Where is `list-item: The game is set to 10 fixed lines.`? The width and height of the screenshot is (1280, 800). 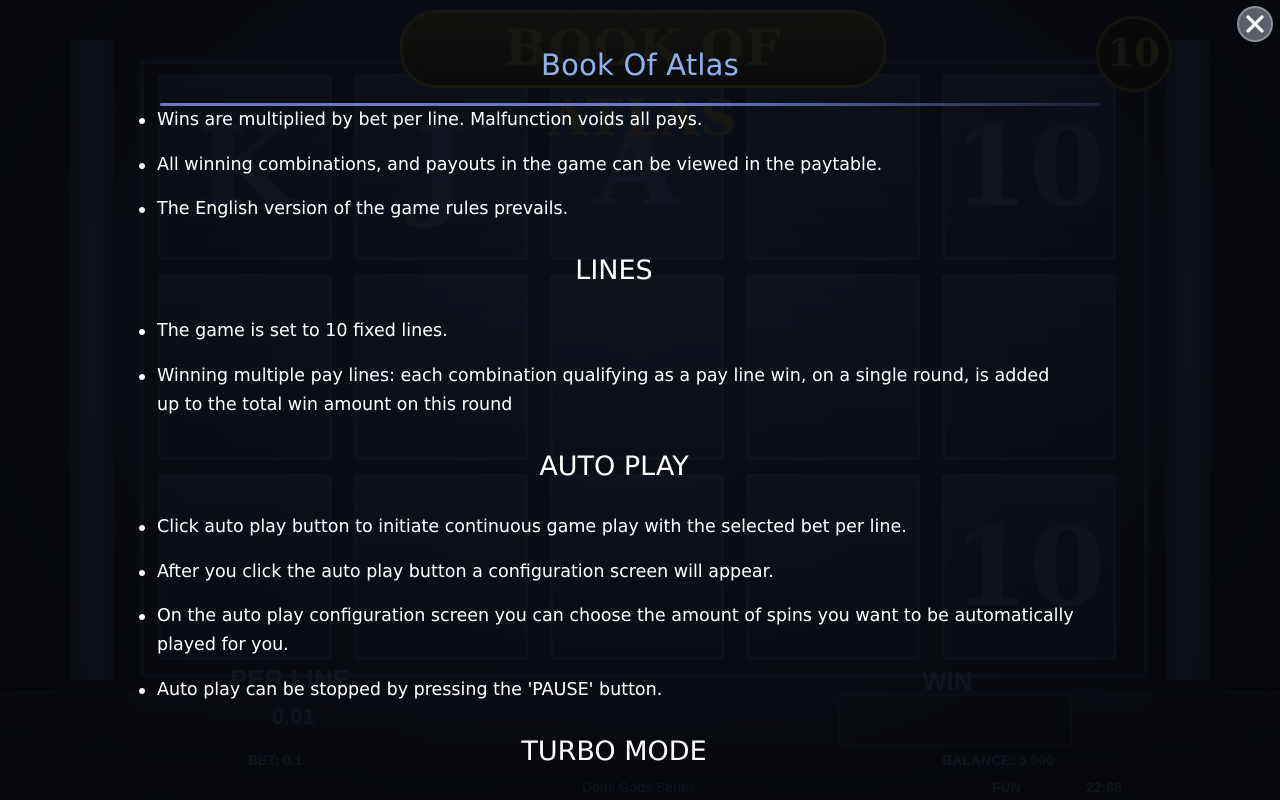
list-item: The game is set to 10 fixed lines. is located at coordinates (698, 331).